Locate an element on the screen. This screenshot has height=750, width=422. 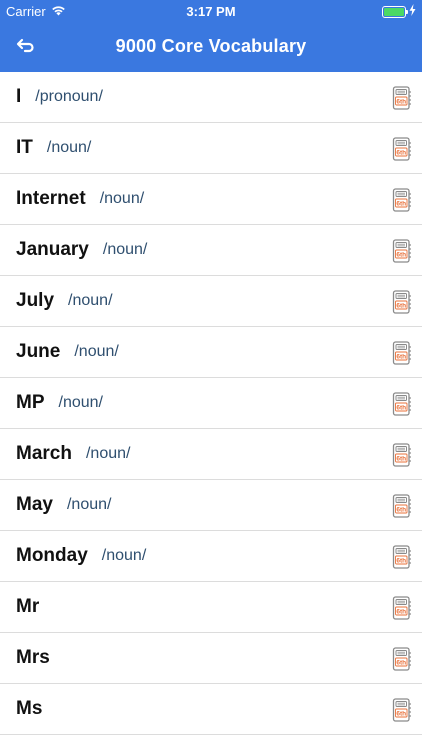
word-text: Mr is located at coordinates (28, 606).